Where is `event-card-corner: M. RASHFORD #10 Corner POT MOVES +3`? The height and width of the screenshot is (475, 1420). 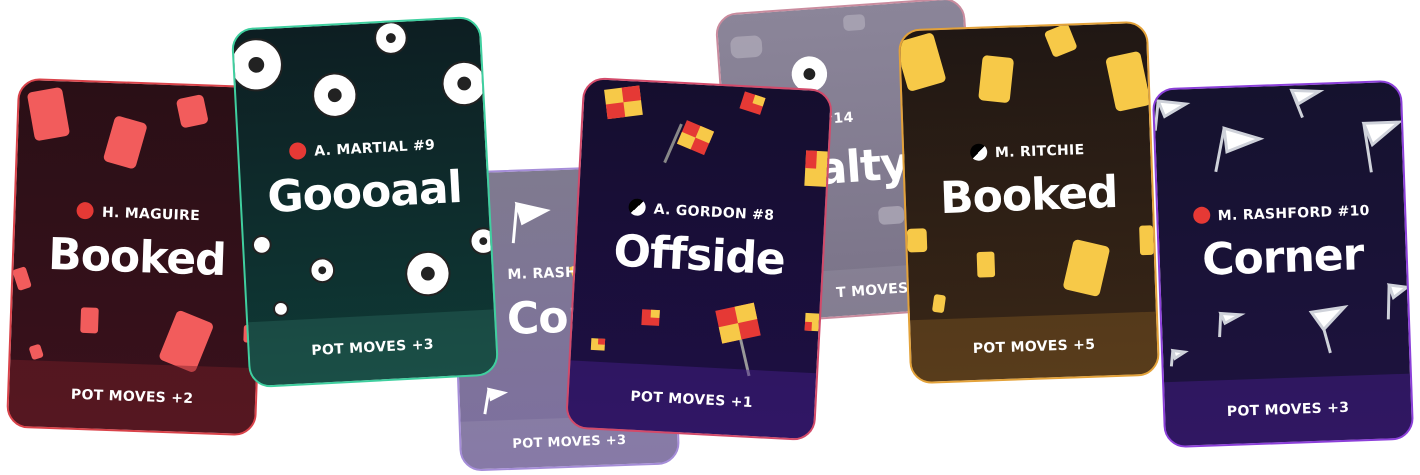 event-card-corner: M. RASHFORD #10 Corner POT MOVES +3 is located at coordinates (1283, 264).